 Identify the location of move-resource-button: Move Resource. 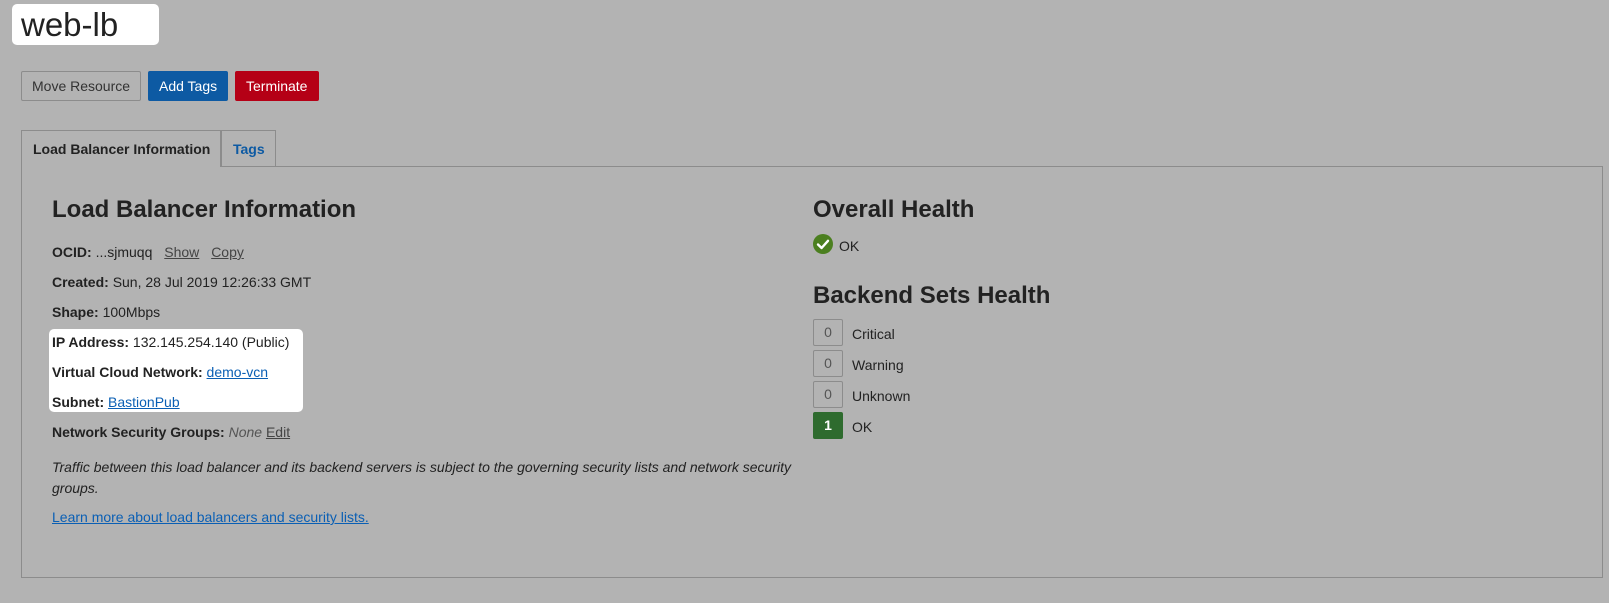
(81, 86).